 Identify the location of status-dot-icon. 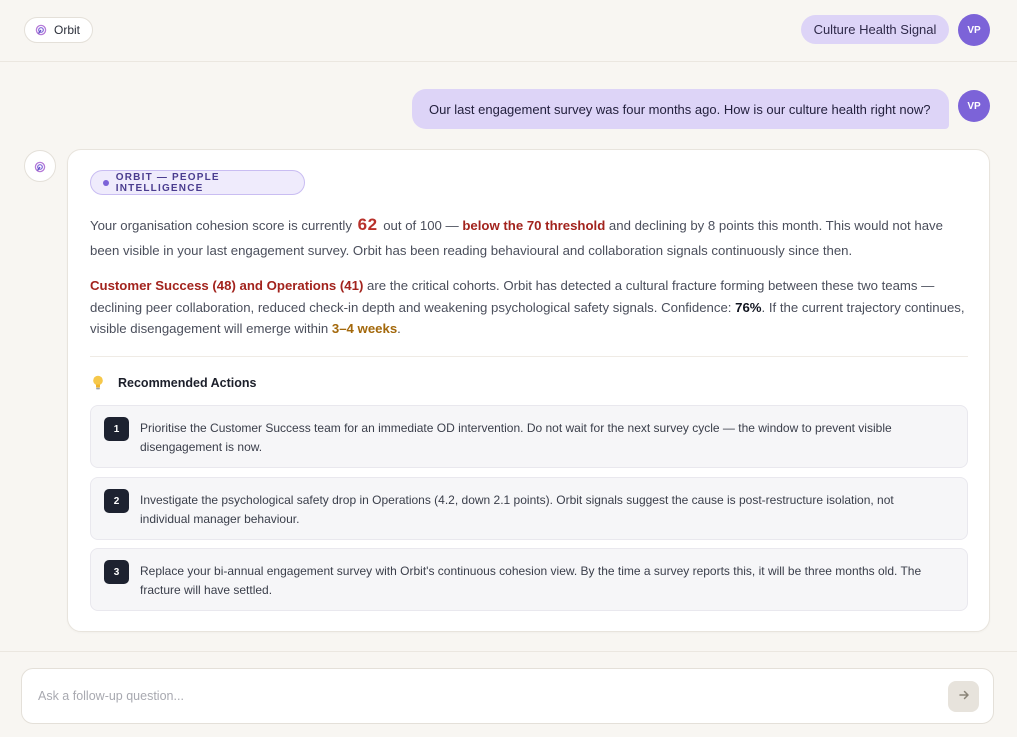
(106, 182).